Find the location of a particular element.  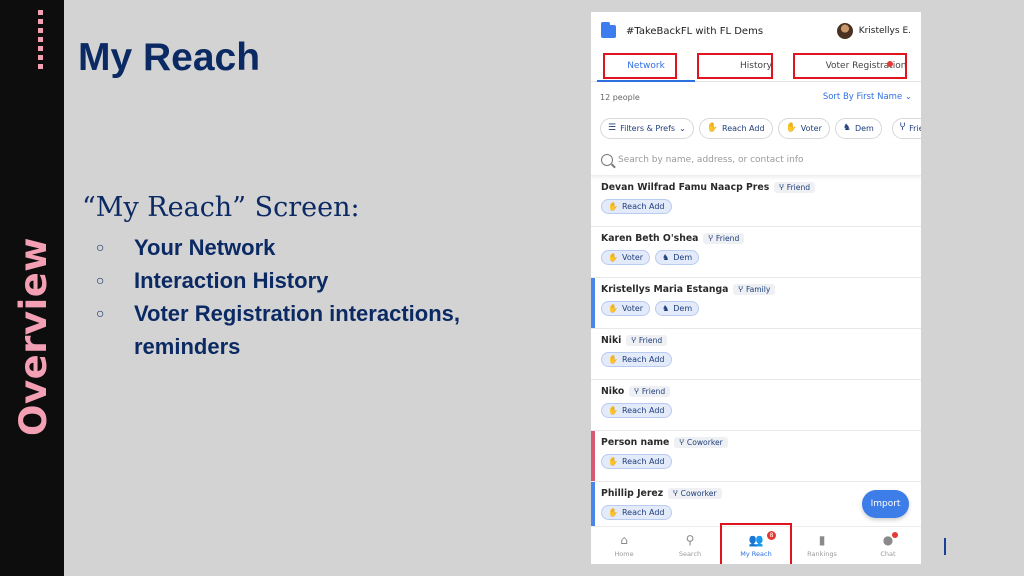

nav-search: ⚲ Search is located at coordinates (690, 545).